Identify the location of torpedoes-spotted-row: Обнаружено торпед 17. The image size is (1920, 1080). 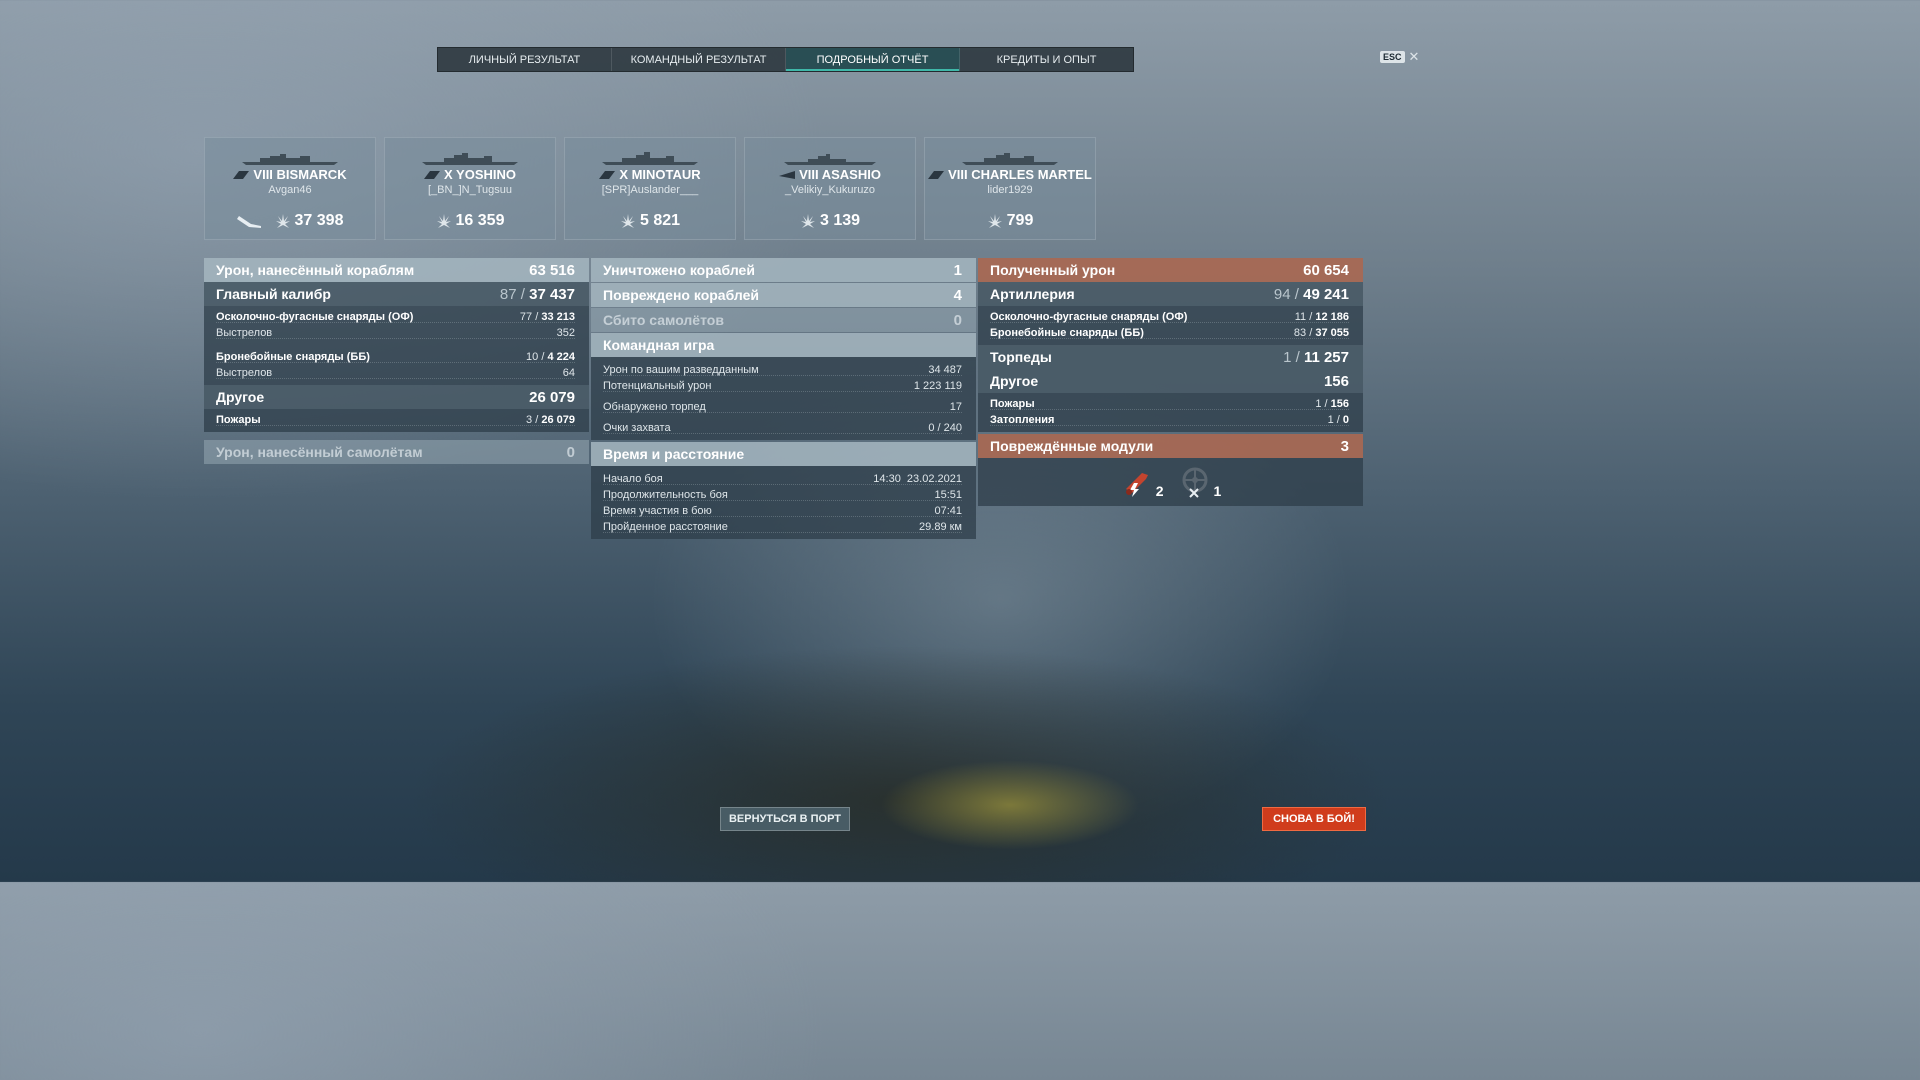
(783, 407).